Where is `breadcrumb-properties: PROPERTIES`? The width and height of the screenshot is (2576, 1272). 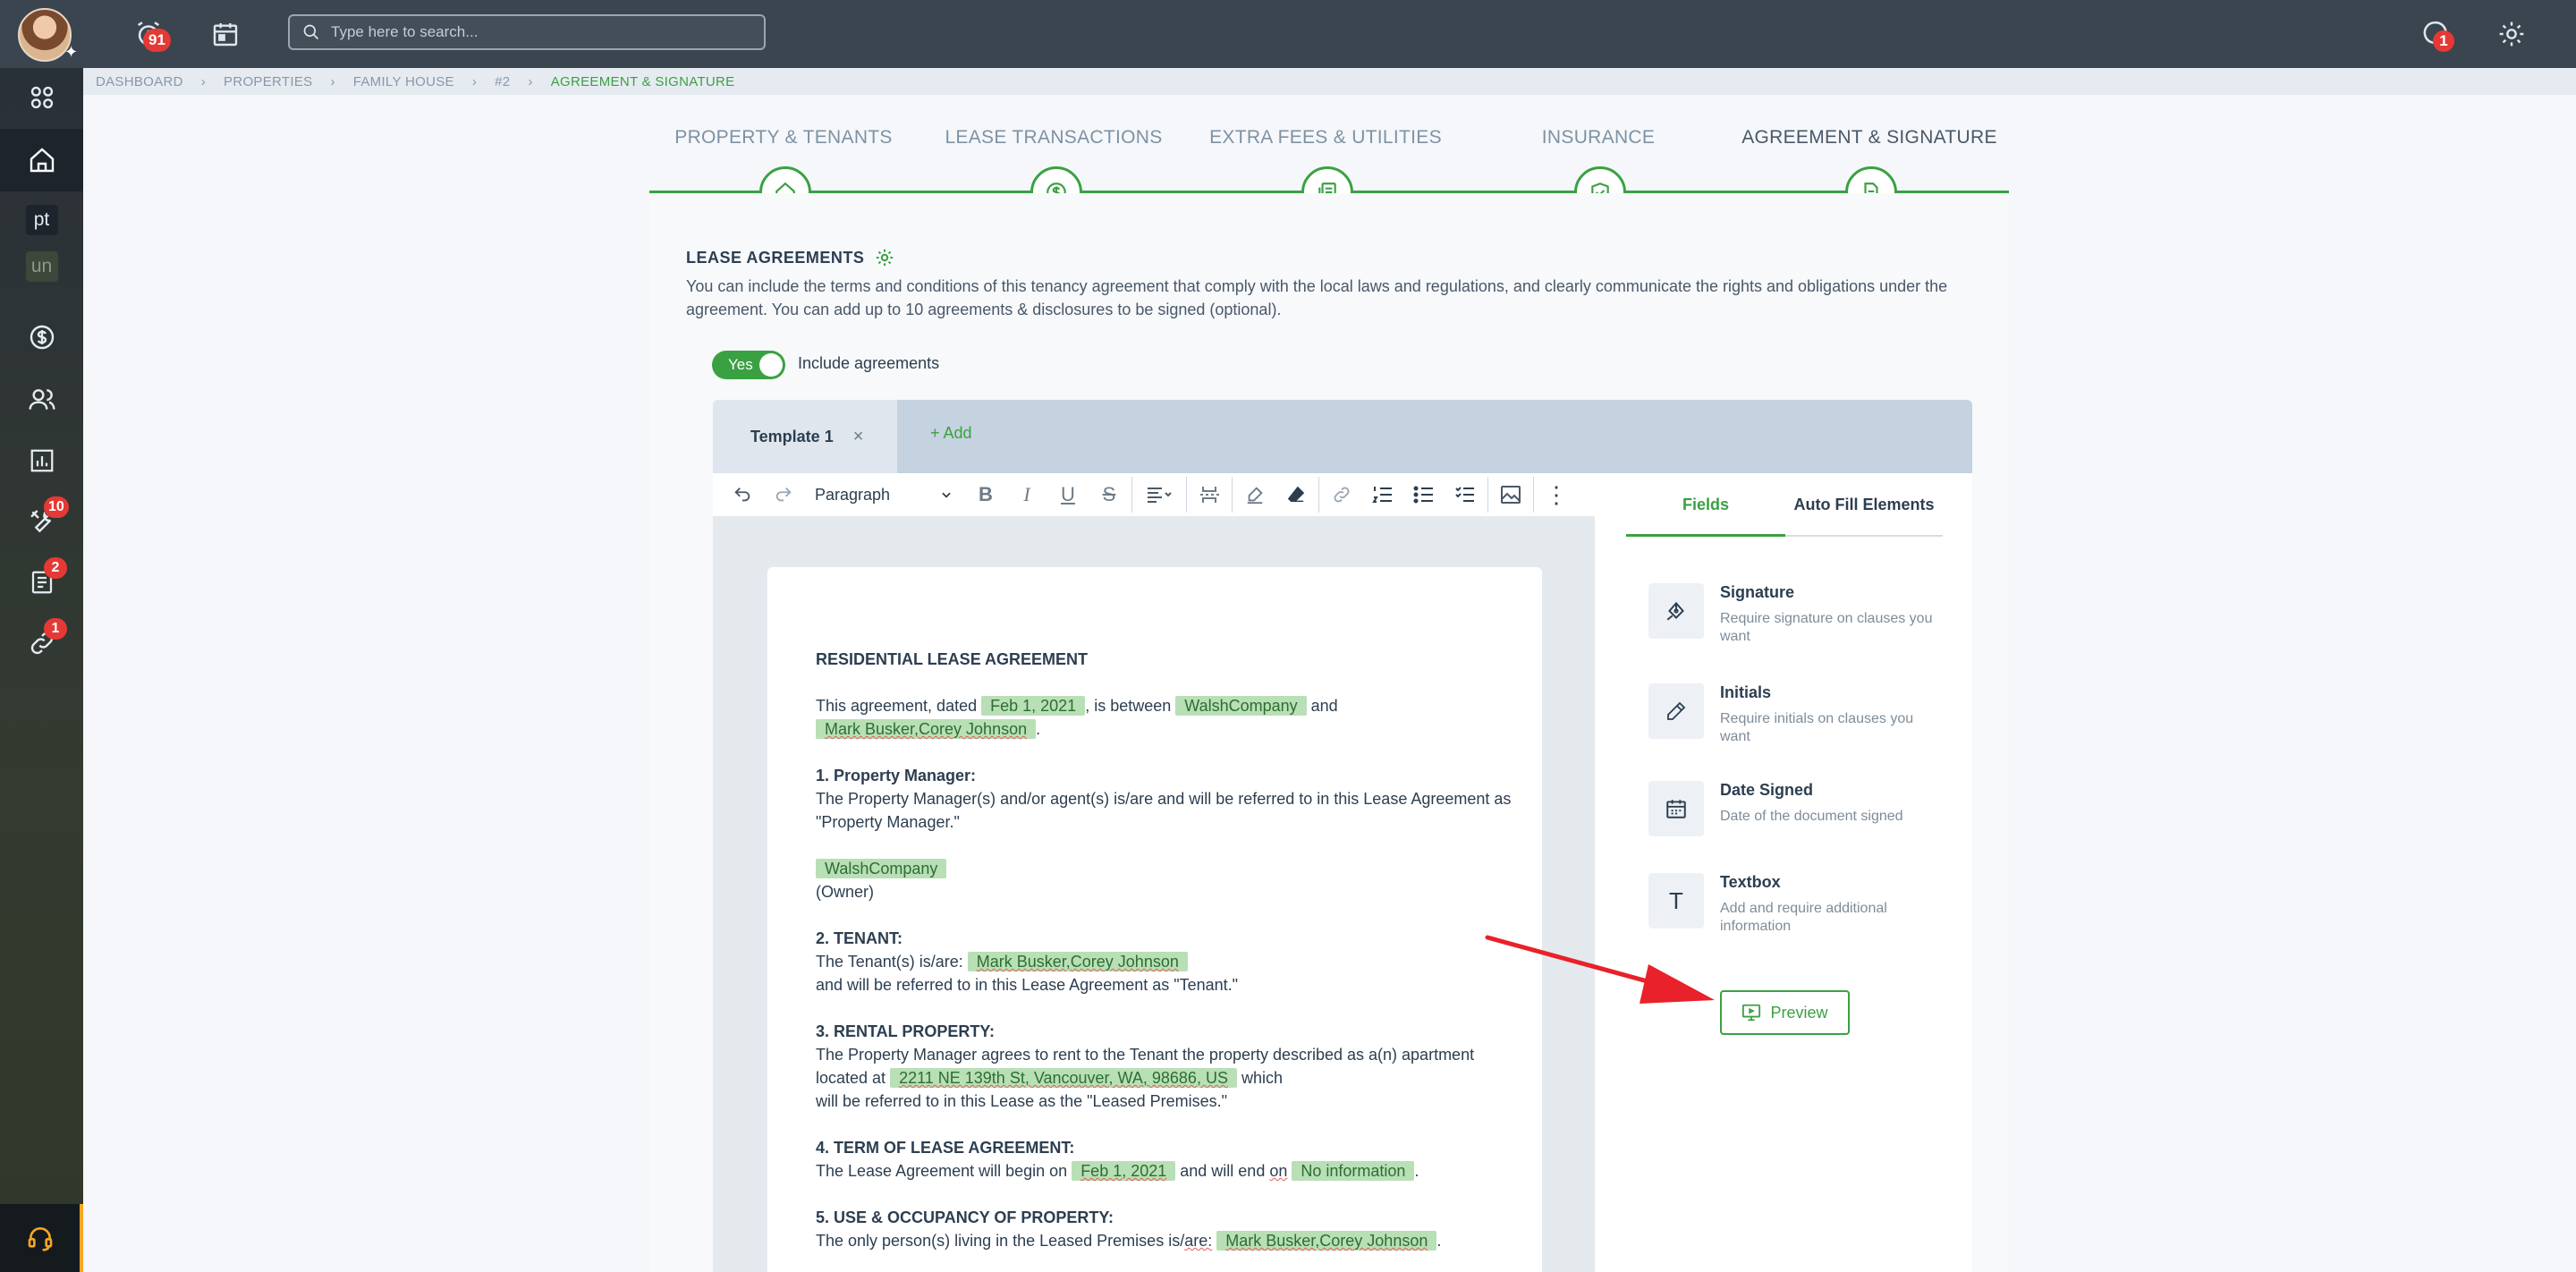
breadcrumb-properties: PROPERTIES is located at coordinates (268, 81).